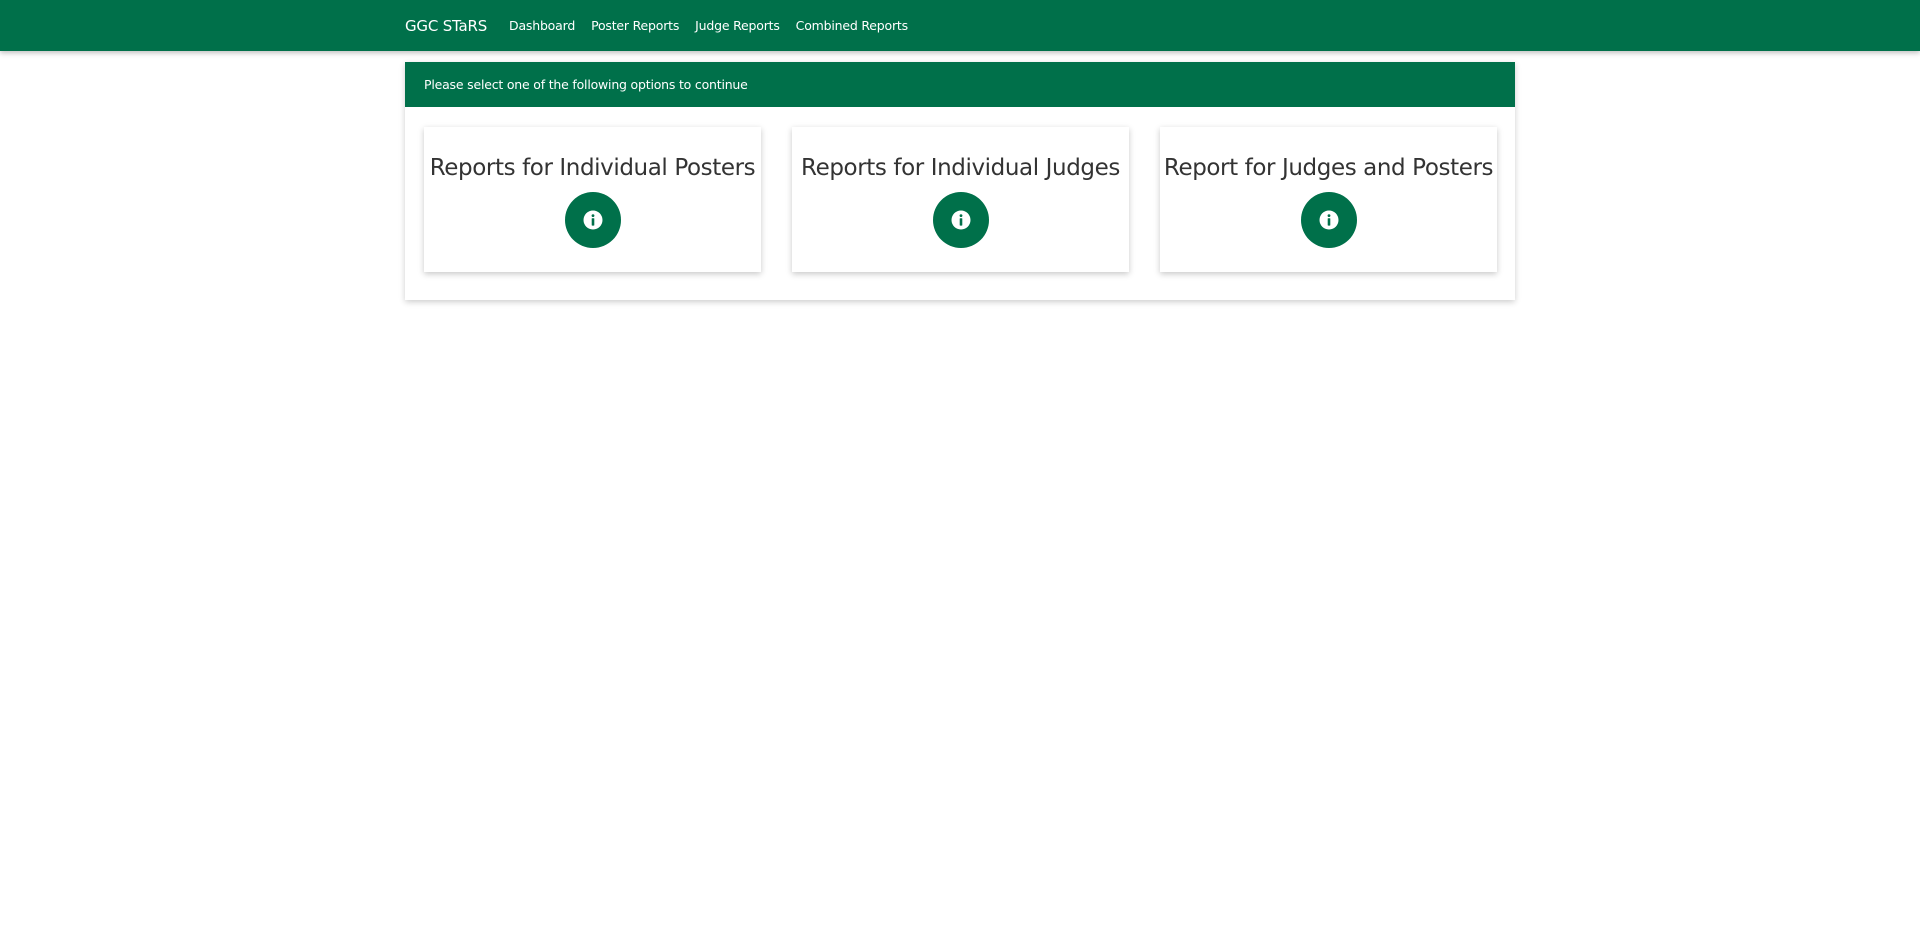 This screenshot has height=939, width=1920. What do you see at coordinates (960, 168) in the screenshot?
I see `card-title: Reports for Individual Judges` at bounding box center [960, 168].